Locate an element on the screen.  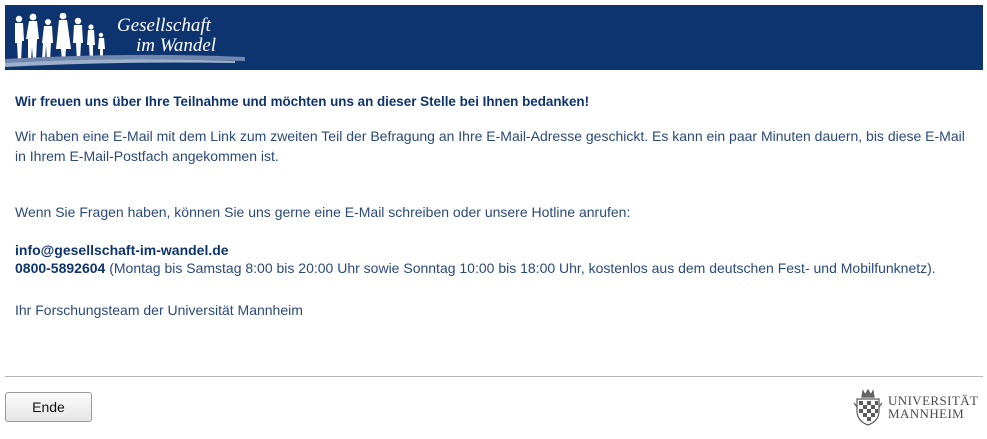
university-name-line2: MANNHEIM is located at coordinates (926, 413).